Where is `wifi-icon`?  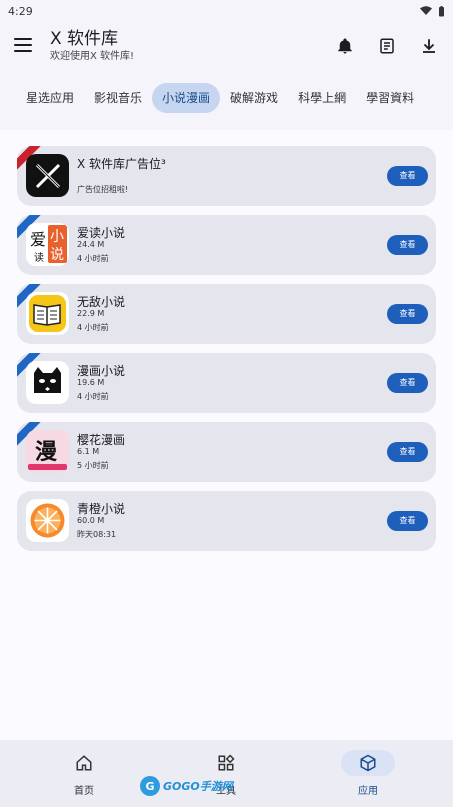
wifi-icon is located at coordinates (426, 10).